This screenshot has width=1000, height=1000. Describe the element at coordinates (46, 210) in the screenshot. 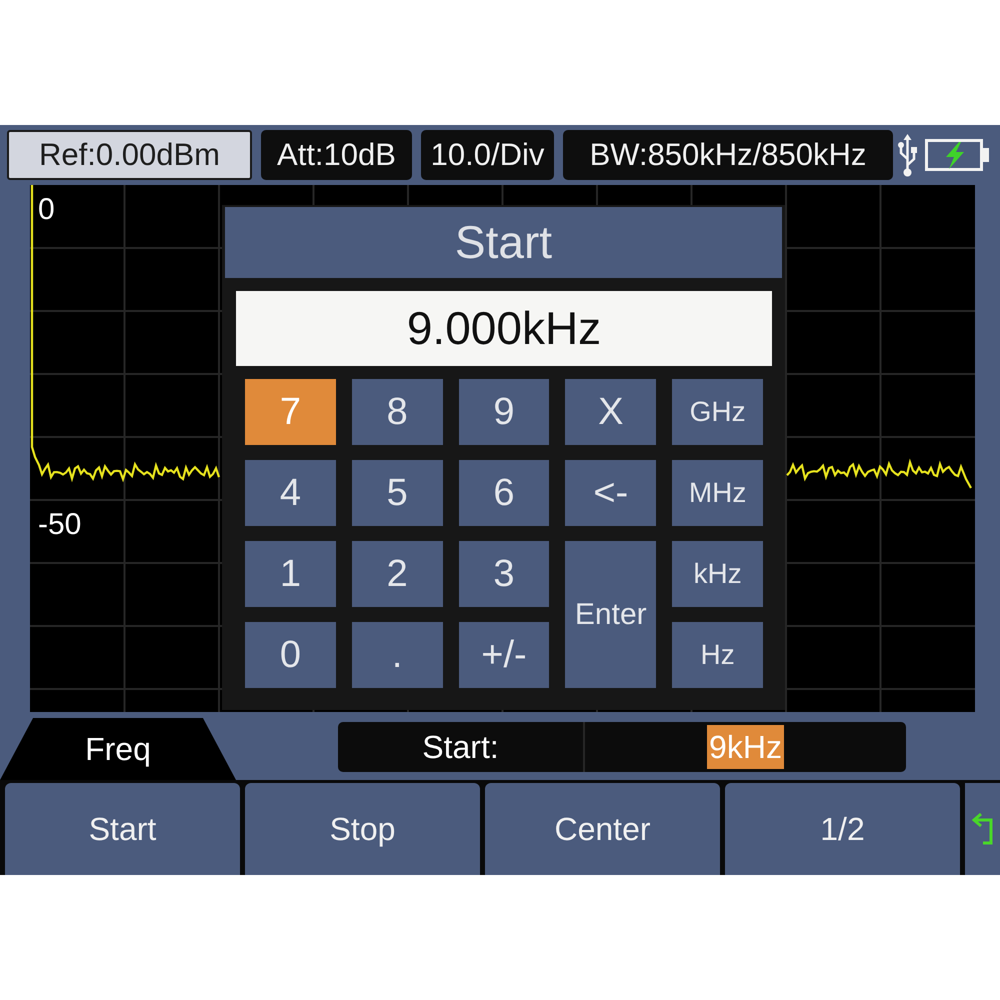

I see `scale-label: 0` at that location.